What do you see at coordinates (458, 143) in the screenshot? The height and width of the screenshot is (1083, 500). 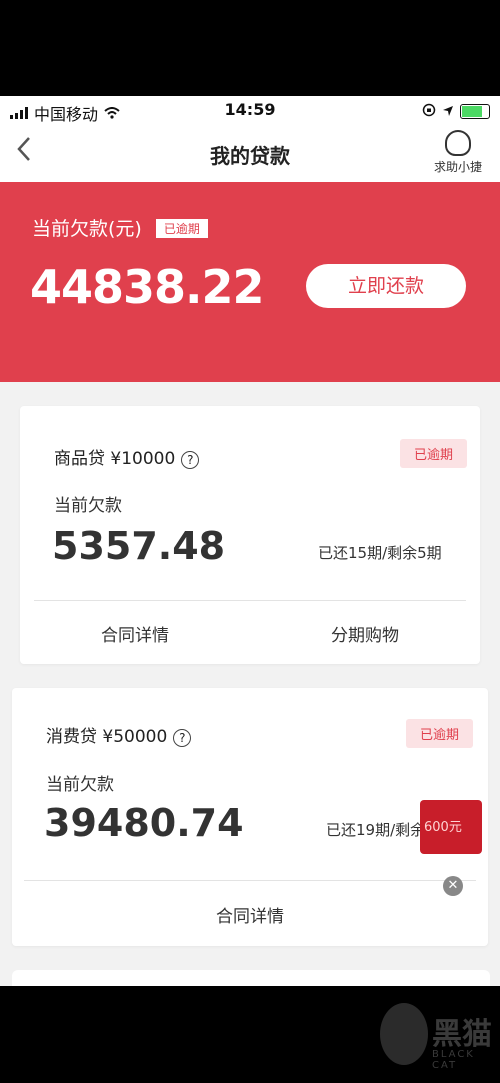 I see `headset-icon` at bounding box center [458, 143].